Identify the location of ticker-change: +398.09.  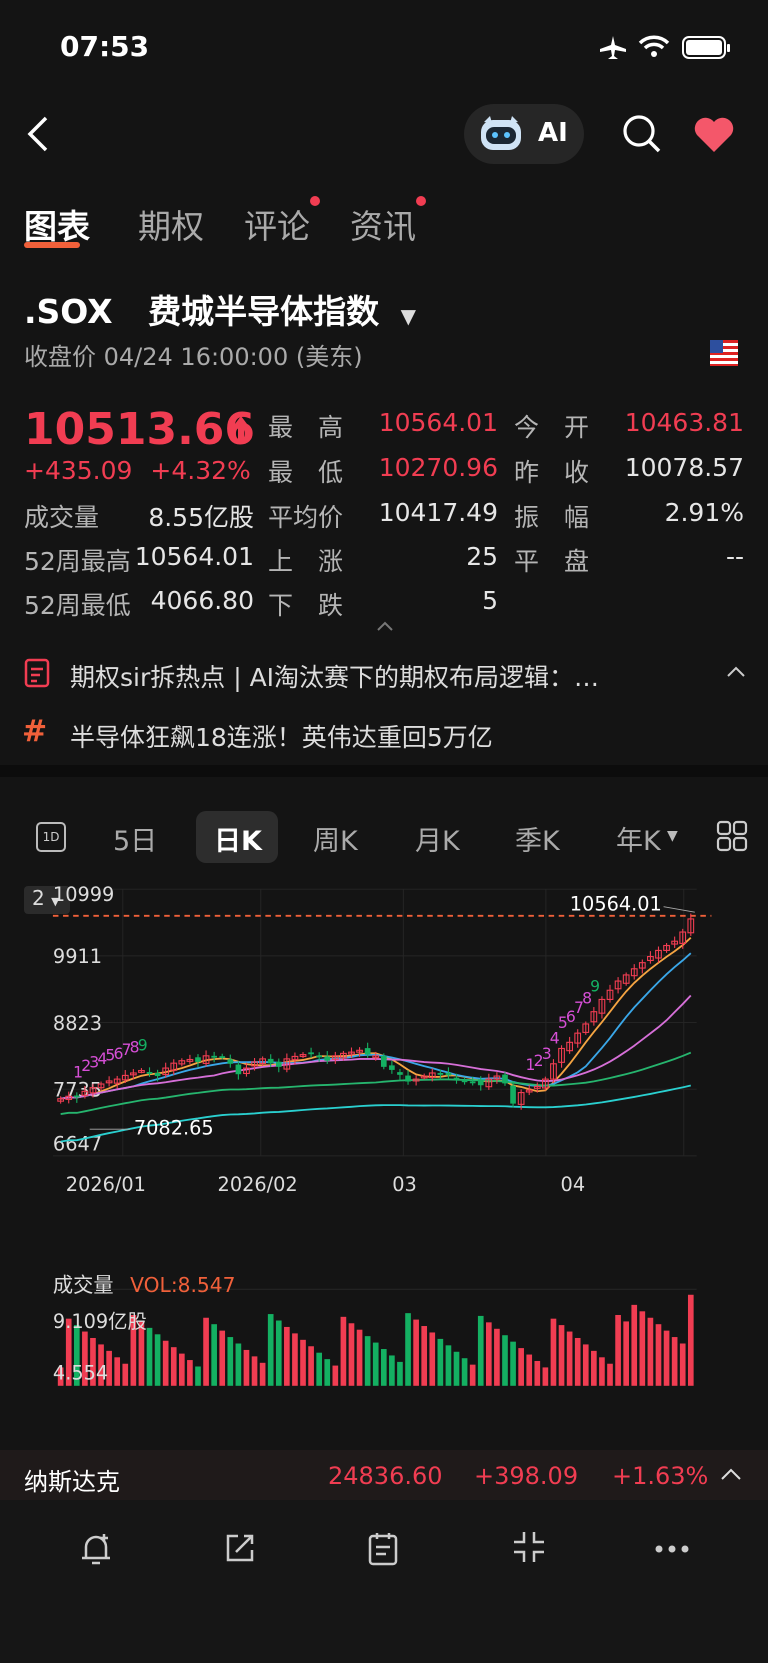
(526, 1476).